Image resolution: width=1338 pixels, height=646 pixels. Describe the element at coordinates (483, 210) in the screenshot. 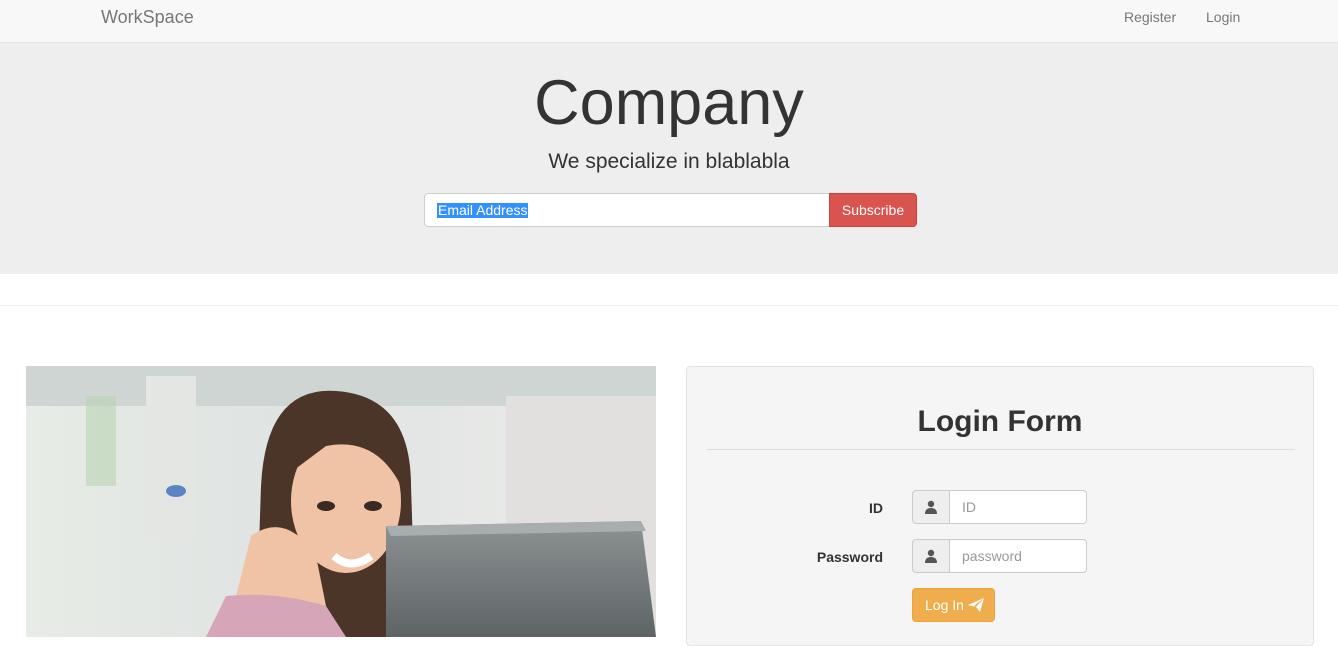

I see `email-input-value: Email Address` at that location.